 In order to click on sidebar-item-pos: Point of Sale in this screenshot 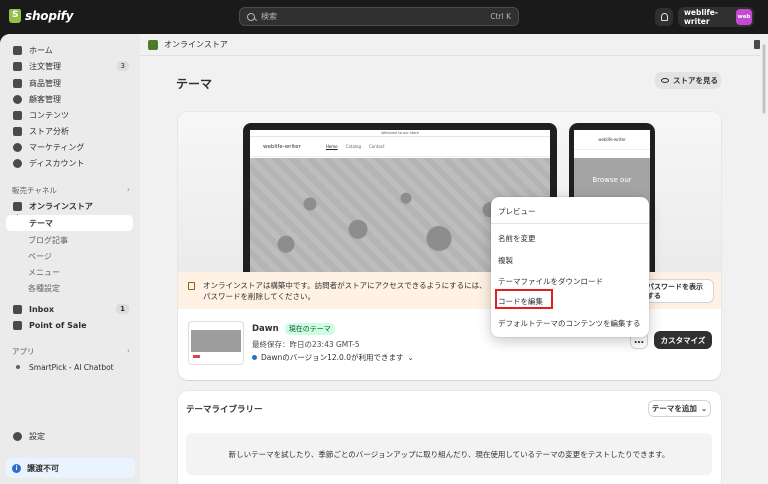, I will do `click(69, 325)`.